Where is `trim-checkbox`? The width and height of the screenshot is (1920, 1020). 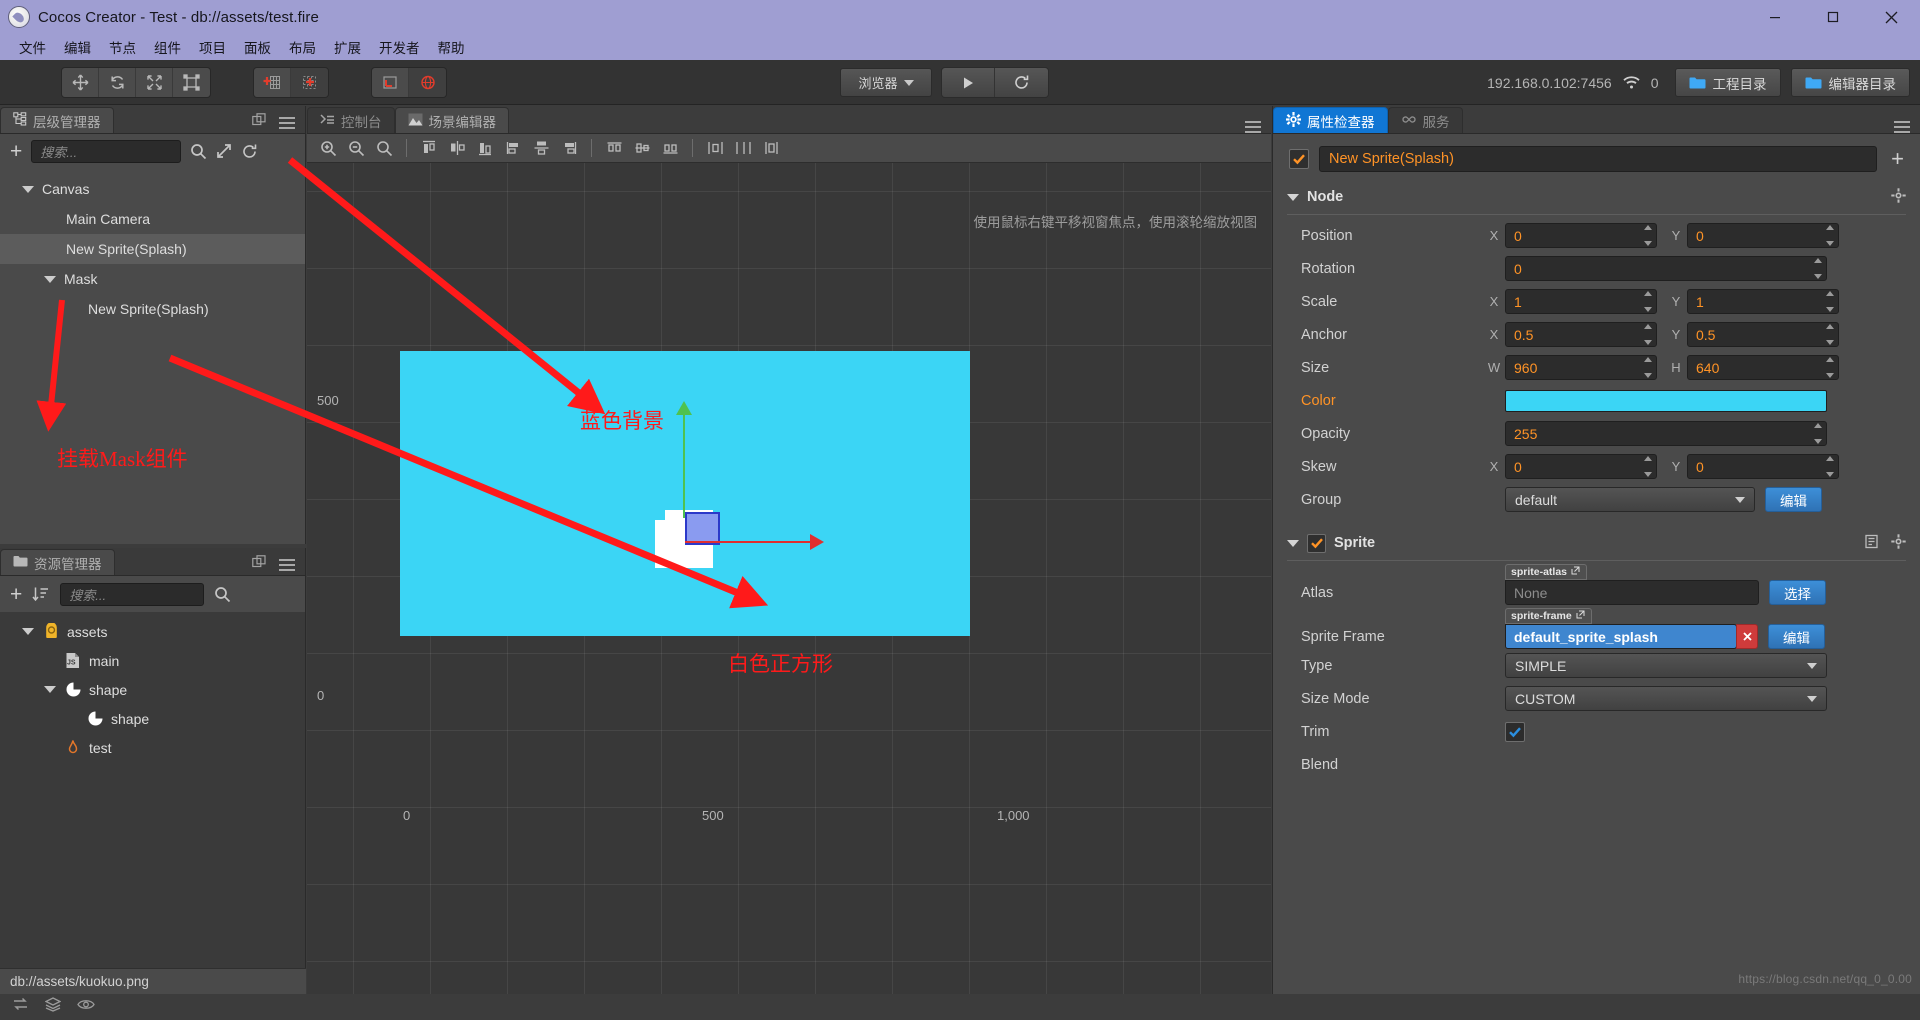
trim-checkbox is located at coordinates (1515, 731).